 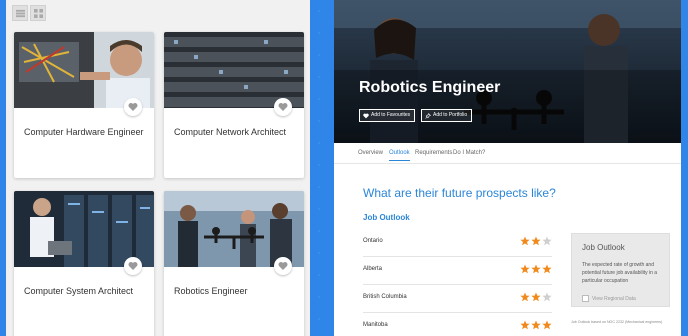 What do you see at coordinates (385, 297) in the screenshot?
I see `province-name: British Columbia` at bounding box center [385, 297].